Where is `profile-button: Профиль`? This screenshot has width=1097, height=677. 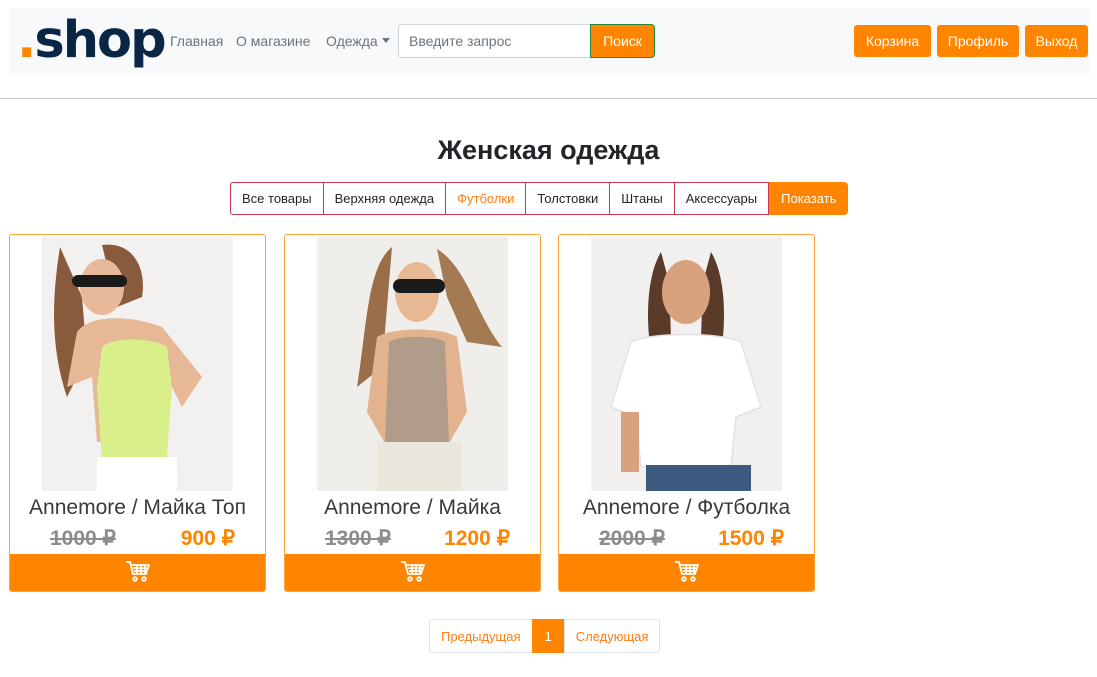
profile-button: Профиль is located at coordinates (978, 41).